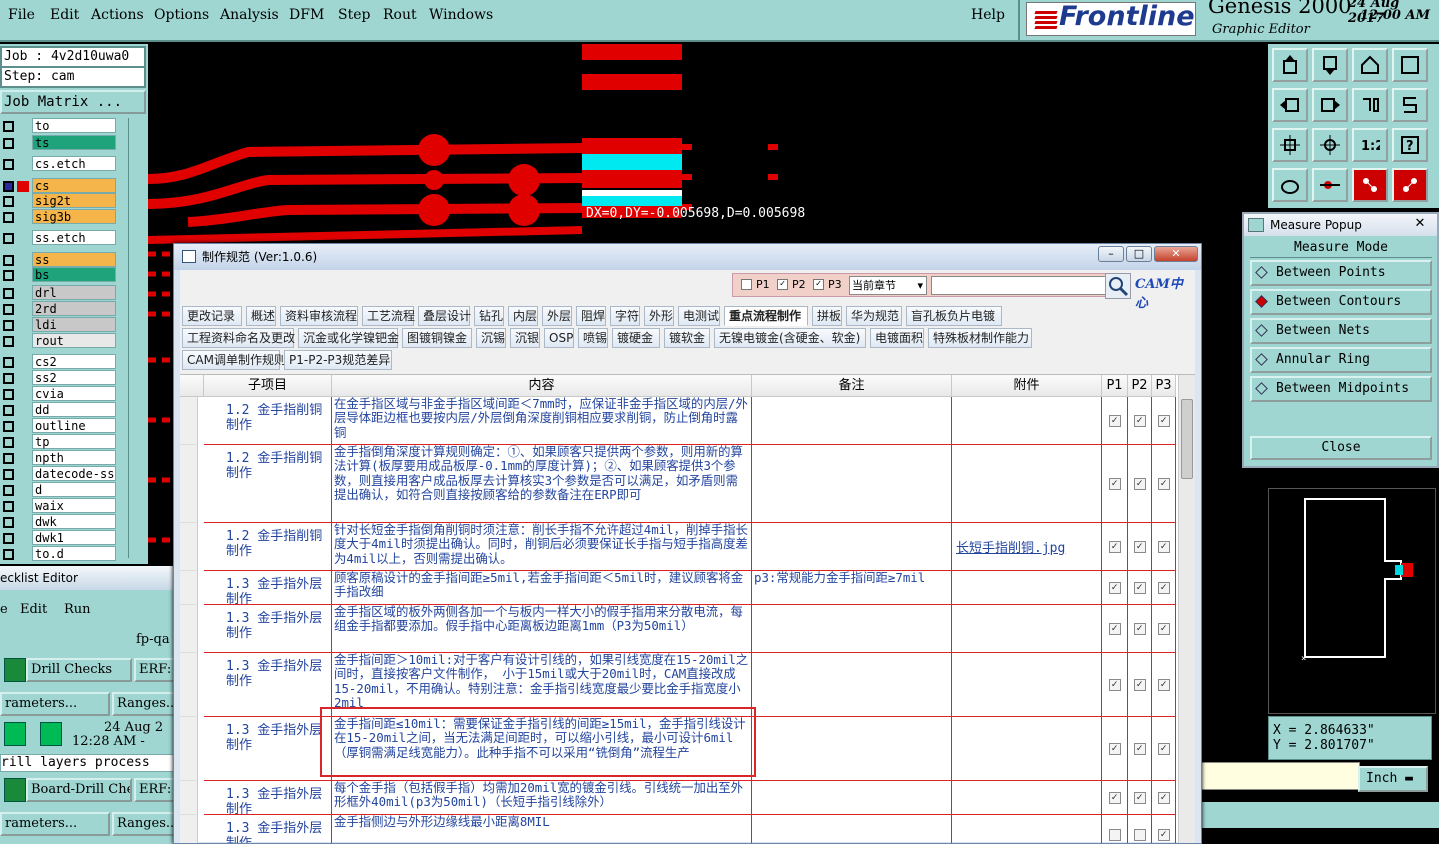 The image size is (1439, 844). What do you see at coordinates (74, 458) in the screenshot?
I see `layer-row: npth` at bounding box center [74, 458].